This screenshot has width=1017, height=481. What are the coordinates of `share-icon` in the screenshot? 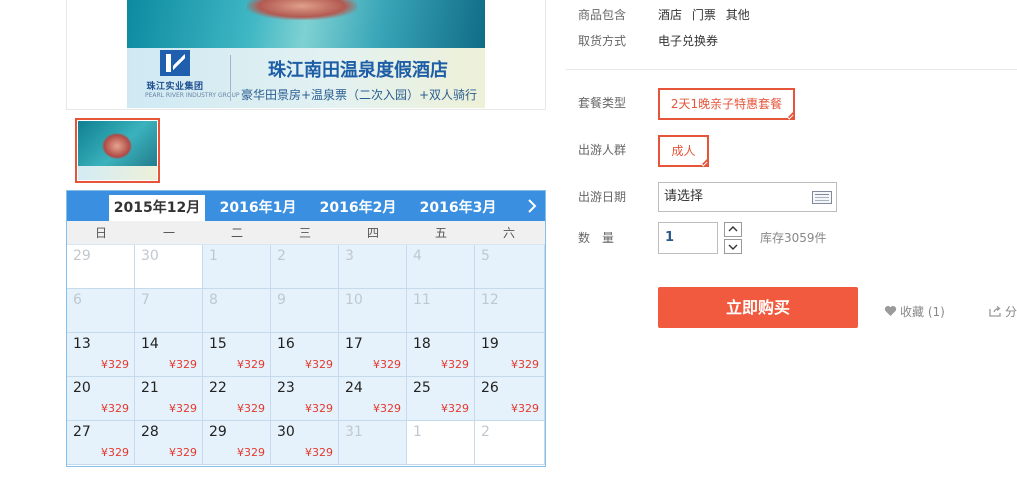 It's located at (995, 311).